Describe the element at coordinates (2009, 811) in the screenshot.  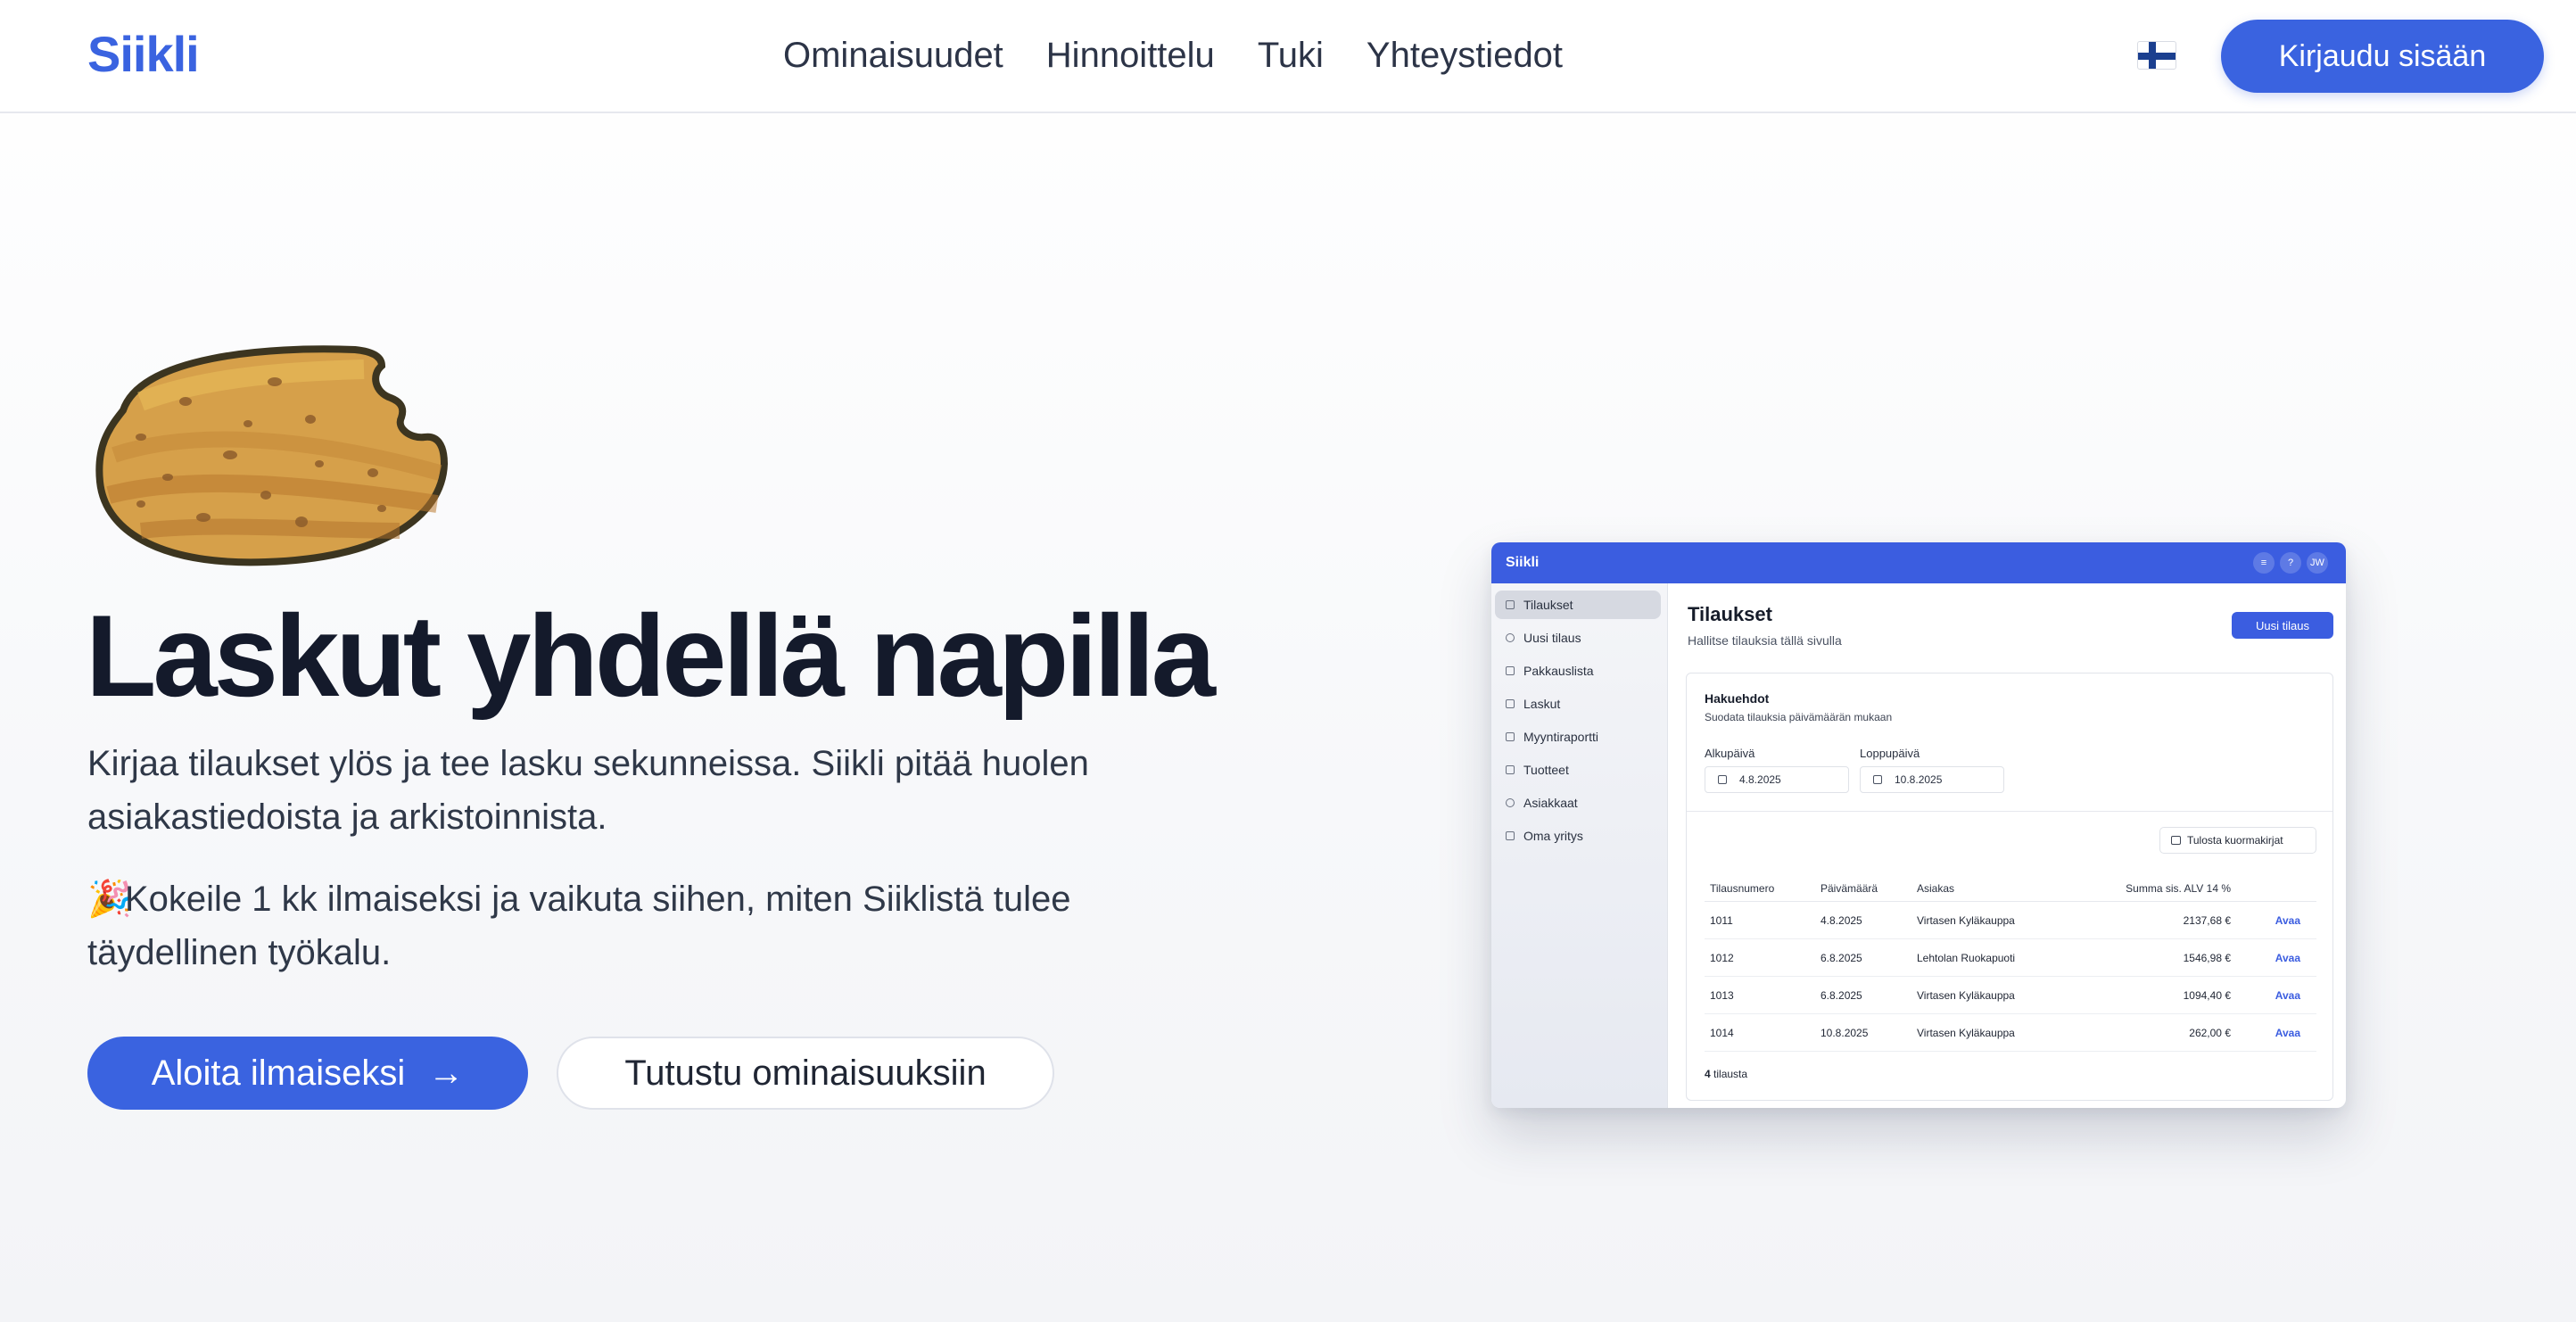
I see `card-divider` at that location.